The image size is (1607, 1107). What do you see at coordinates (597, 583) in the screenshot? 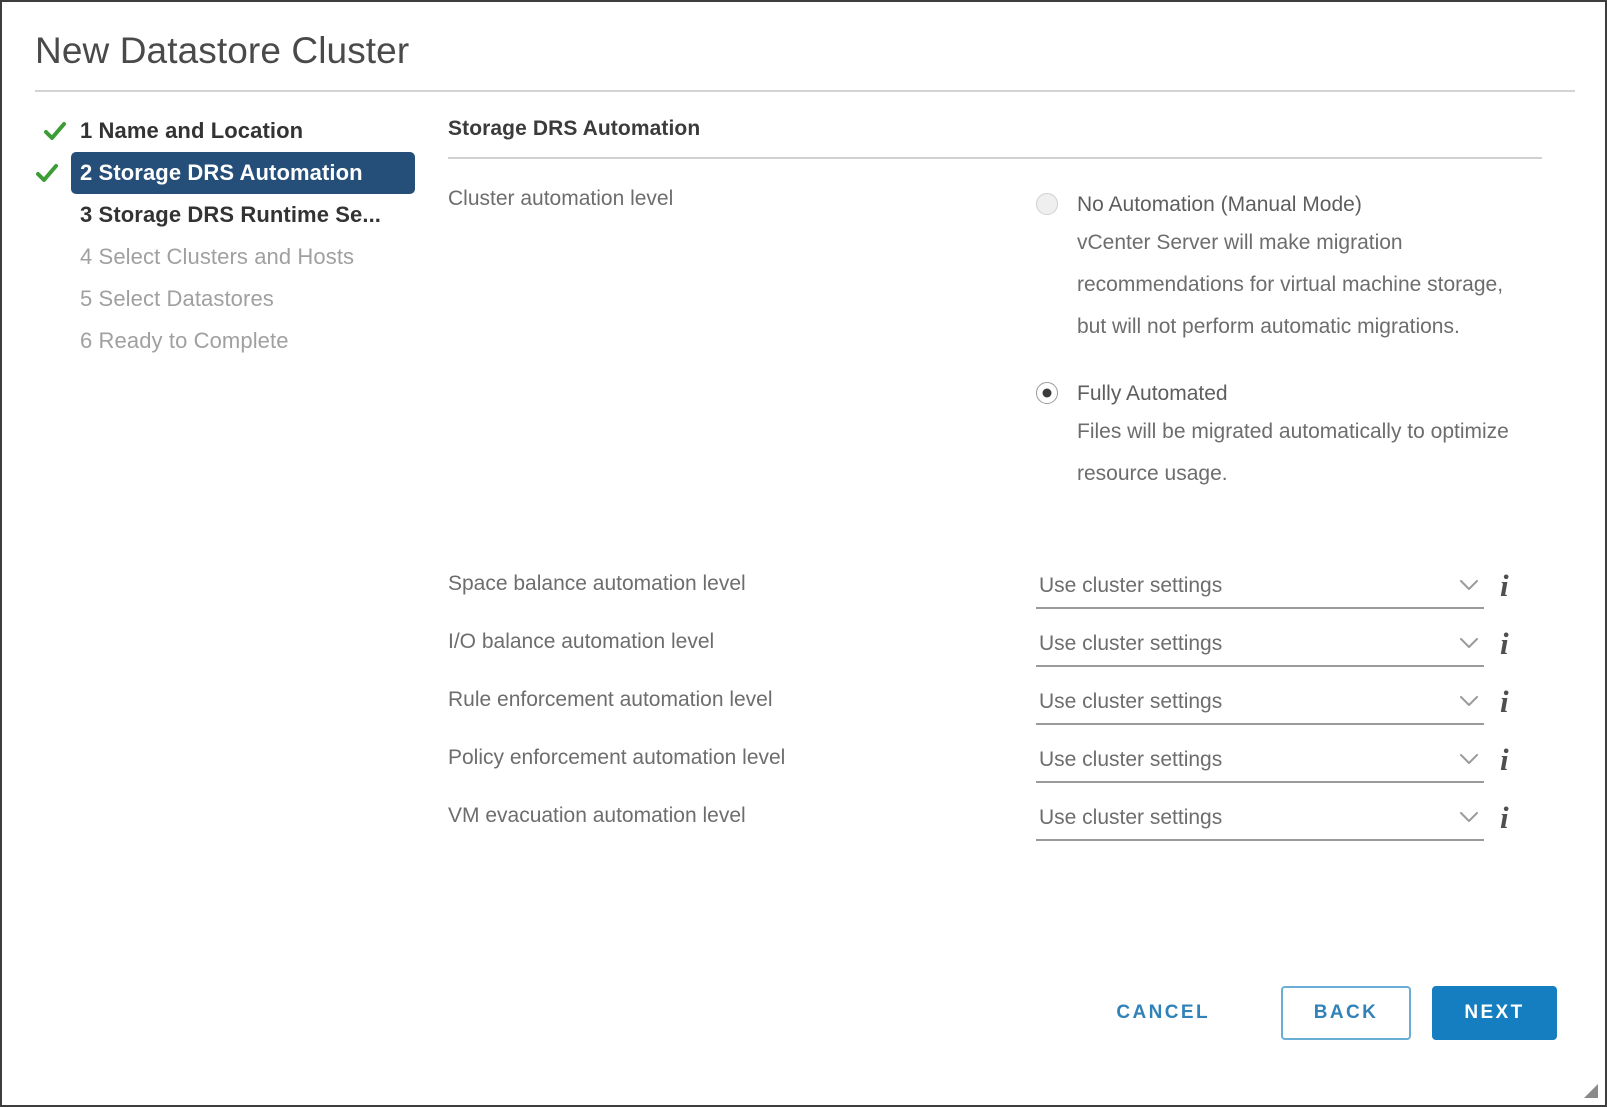
I see `field-label: Space balance automation level` at bounding box center [597, 583].